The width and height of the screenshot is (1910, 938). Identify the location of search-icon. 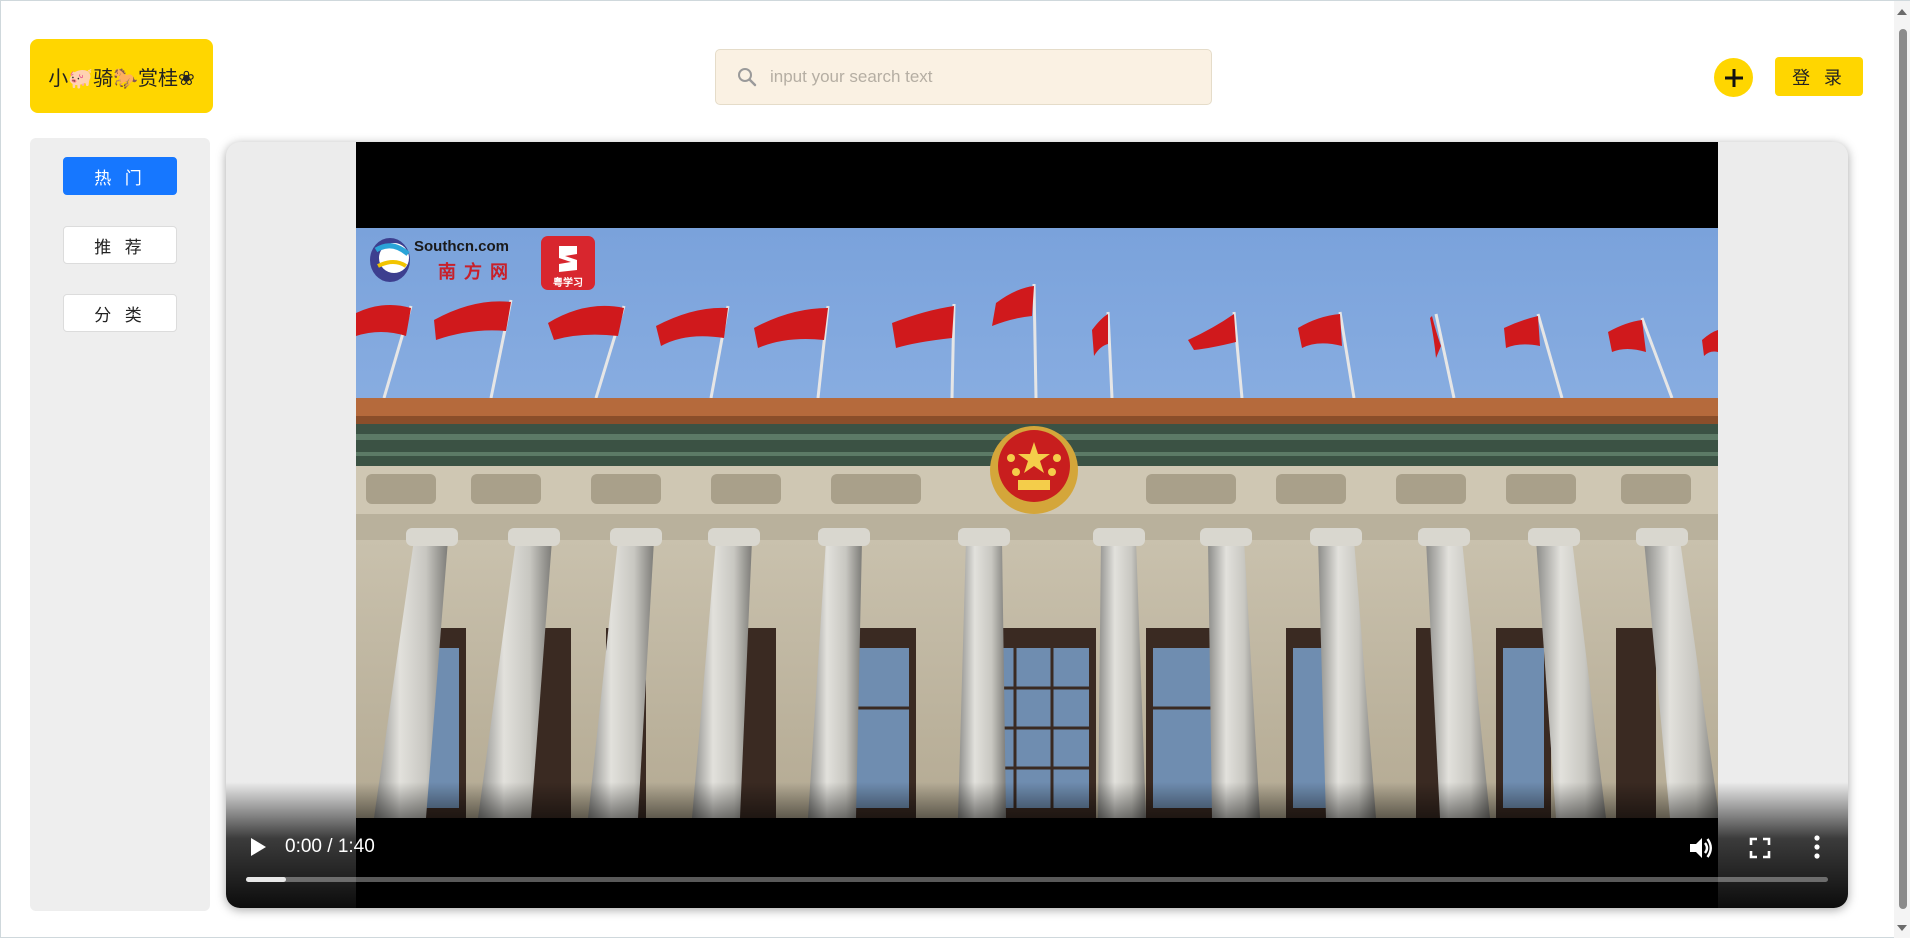
(747, 77).